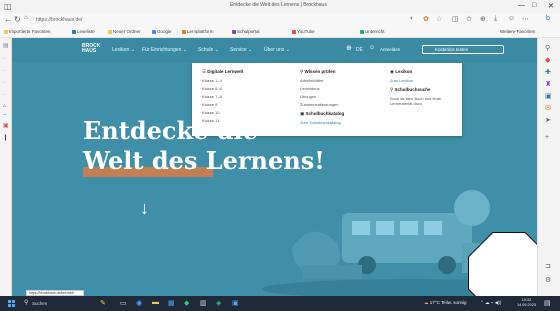 This screenshot has height=311, width=560. What do you see at coordinates (91, 49) in the screenshot?
I see `brockhaus-logo: BROCK HAUS` at bounding box center [91, 49].